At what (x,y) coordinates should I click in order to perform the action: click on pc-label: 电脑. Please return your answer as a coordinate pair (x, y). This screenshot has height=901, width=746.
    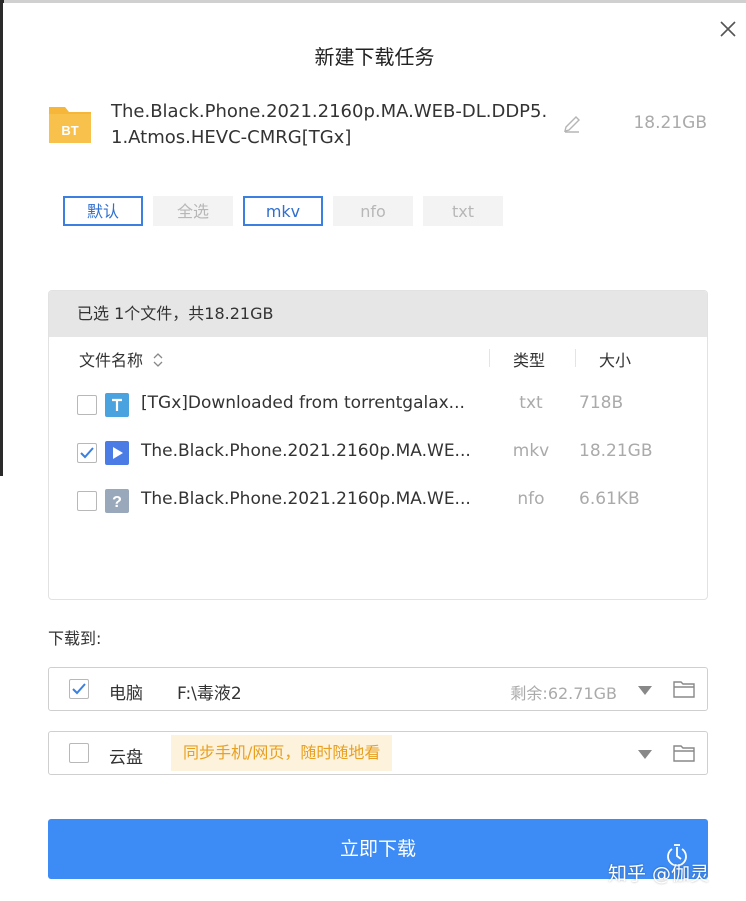
    Looking at the image, I should click on (126, 694).